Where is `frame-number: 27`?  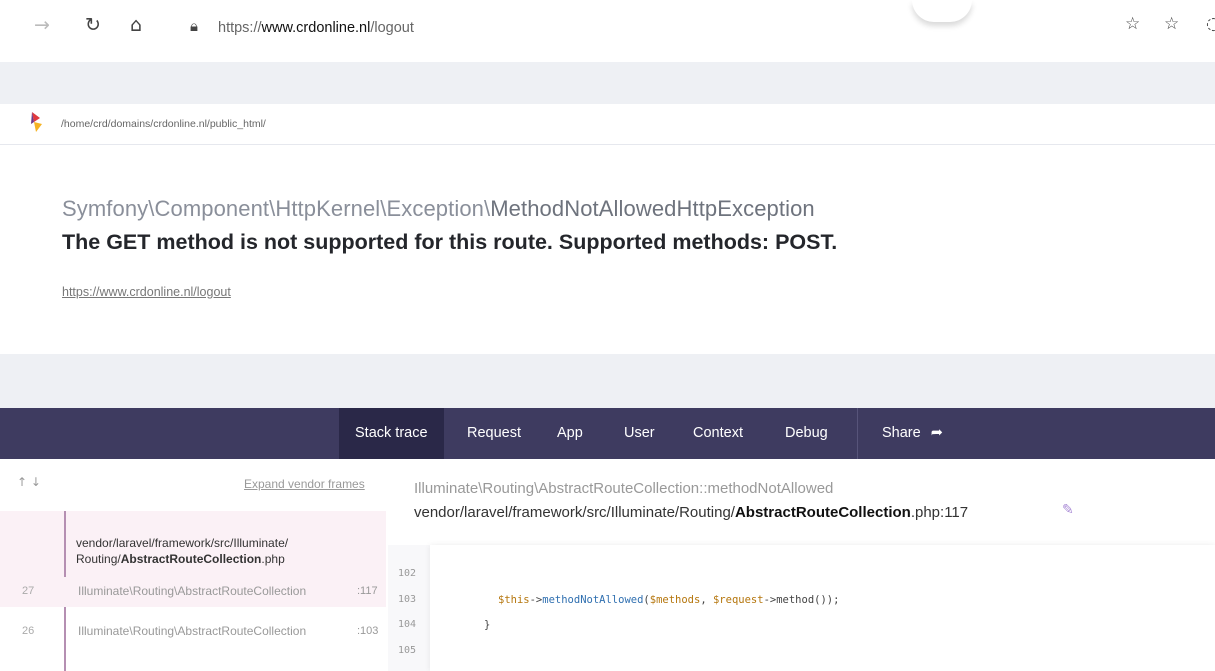
frame-number: 27 is located at coordinates (28, 591).